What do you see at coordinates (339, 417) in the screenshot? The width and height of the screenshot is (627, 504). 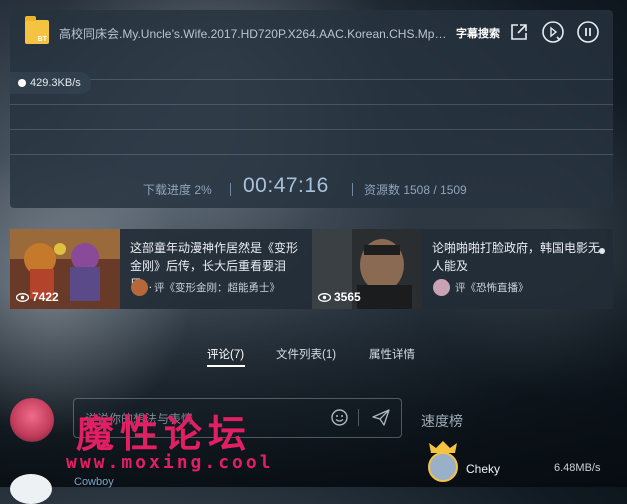 I see `emoji-icon` at bounding box center [339, 417].